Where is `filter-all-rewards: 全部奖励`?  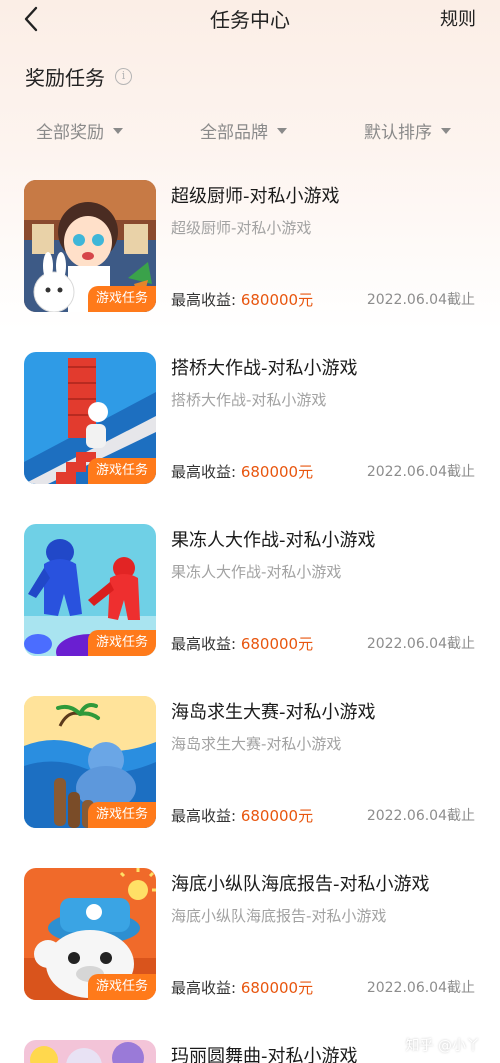
filter-all-rewards: 全部奖励 is located at coordinates (79, 130).